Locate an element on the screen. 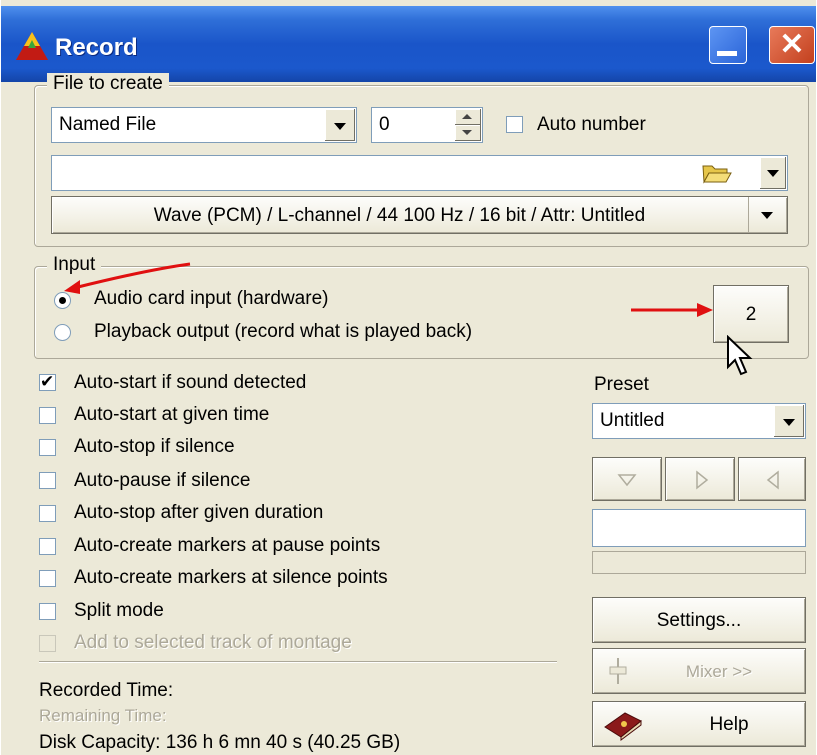  recorded-time-label: Recorded Time: is located at coordinates (106, 690).